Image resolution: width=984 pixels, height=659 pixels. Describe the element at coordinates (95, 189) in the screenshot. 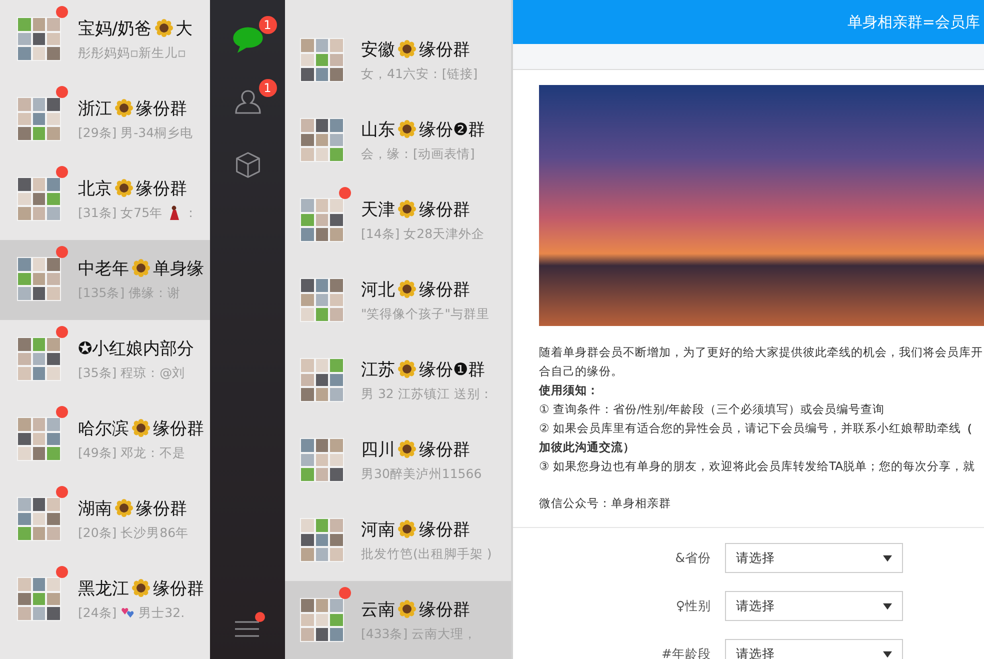

I see `chat-title: 北京` at that location.